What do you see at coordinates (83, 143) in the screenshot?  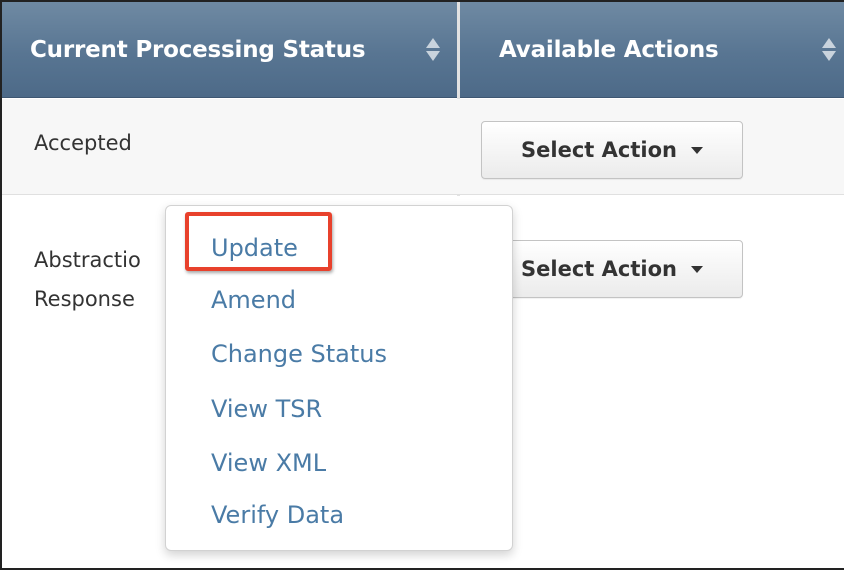 I see `status-cell: Accepted` at bounding box center [83, 143].